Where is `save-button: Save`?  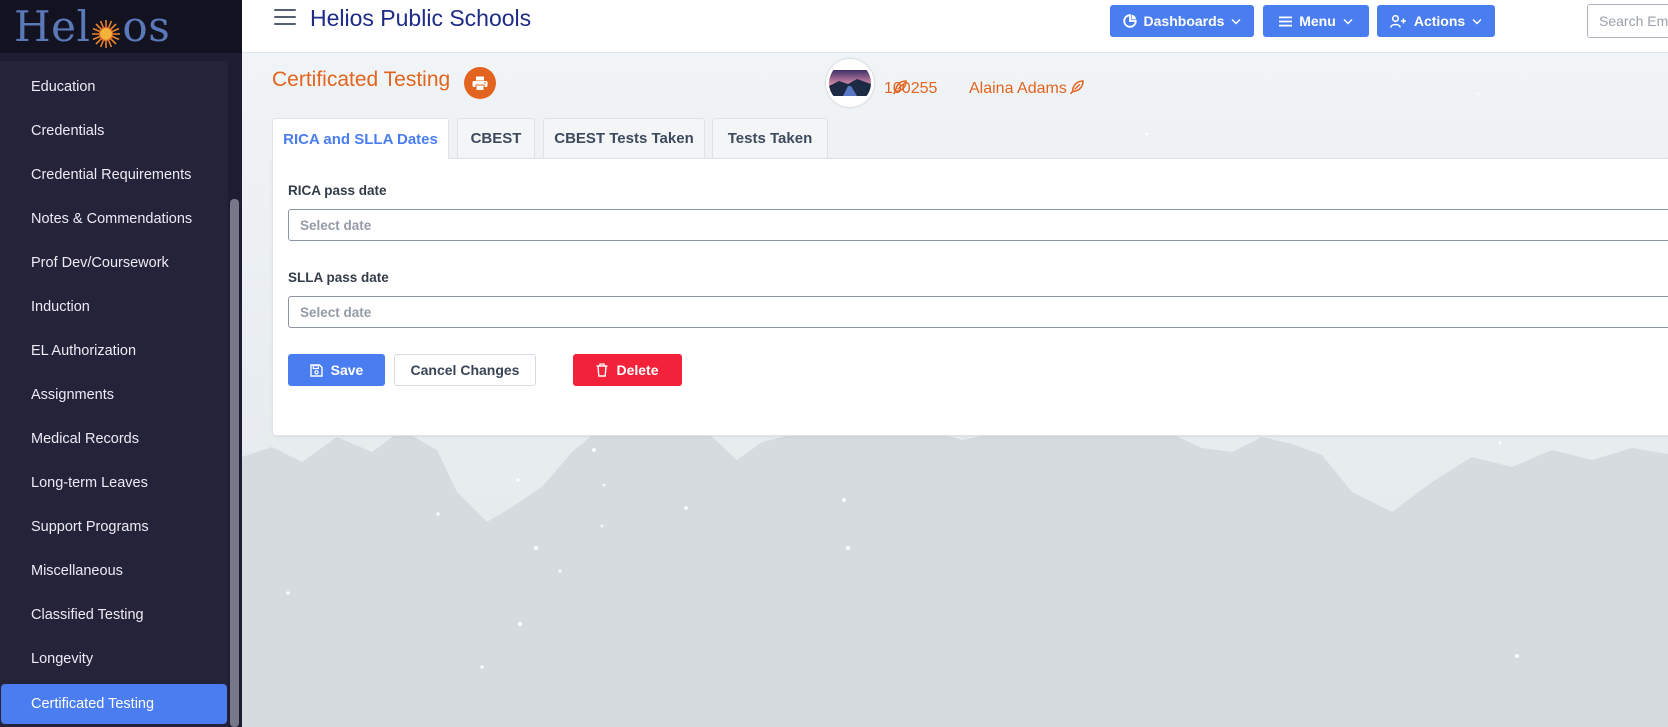 save-button: Save is located at coordinates (336, 370).